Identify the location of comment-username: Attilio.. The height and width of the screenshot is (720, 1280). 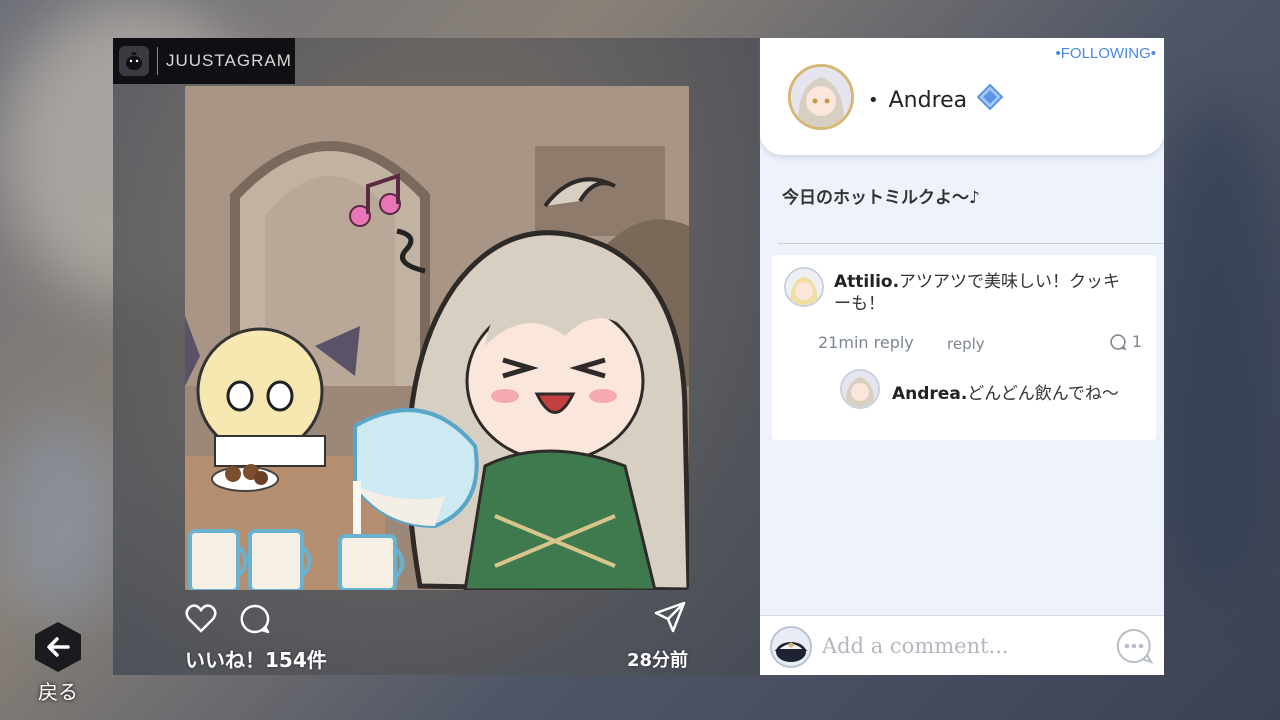
(866, 282).